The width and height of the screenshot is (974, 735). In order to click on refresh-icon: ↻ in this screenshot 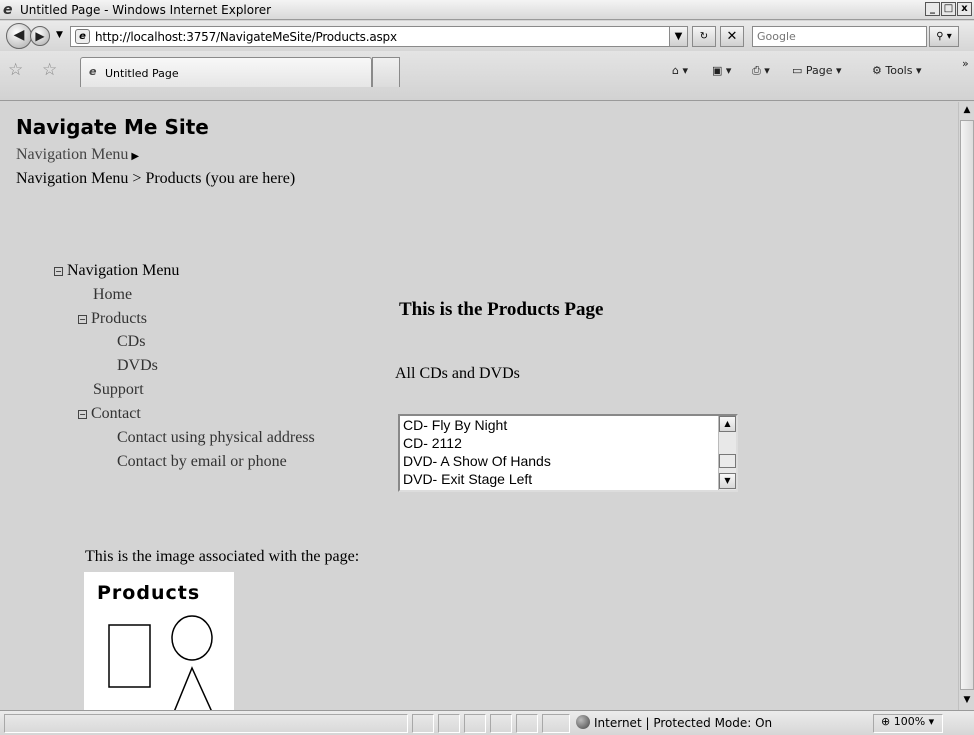, I will do `click(704, 36)`.